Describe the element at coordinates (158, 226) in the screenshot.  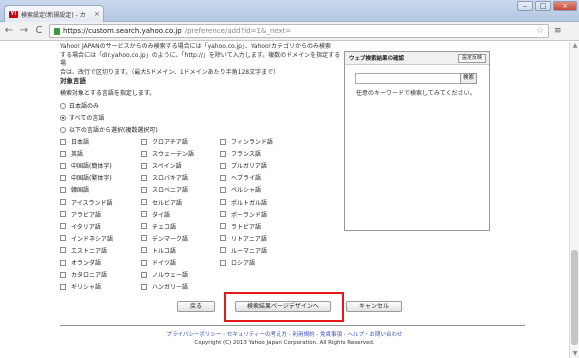
I see `language-checkbox-item: チェコ語` at that location.